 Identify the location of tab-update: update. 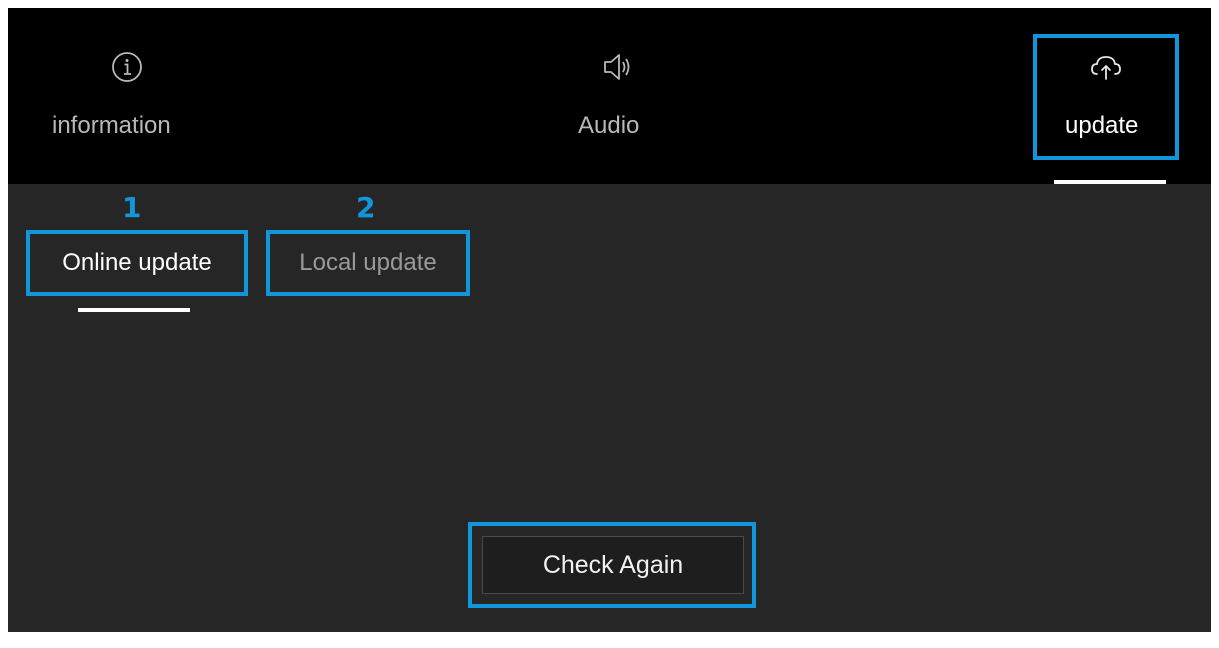
(1106, 96).